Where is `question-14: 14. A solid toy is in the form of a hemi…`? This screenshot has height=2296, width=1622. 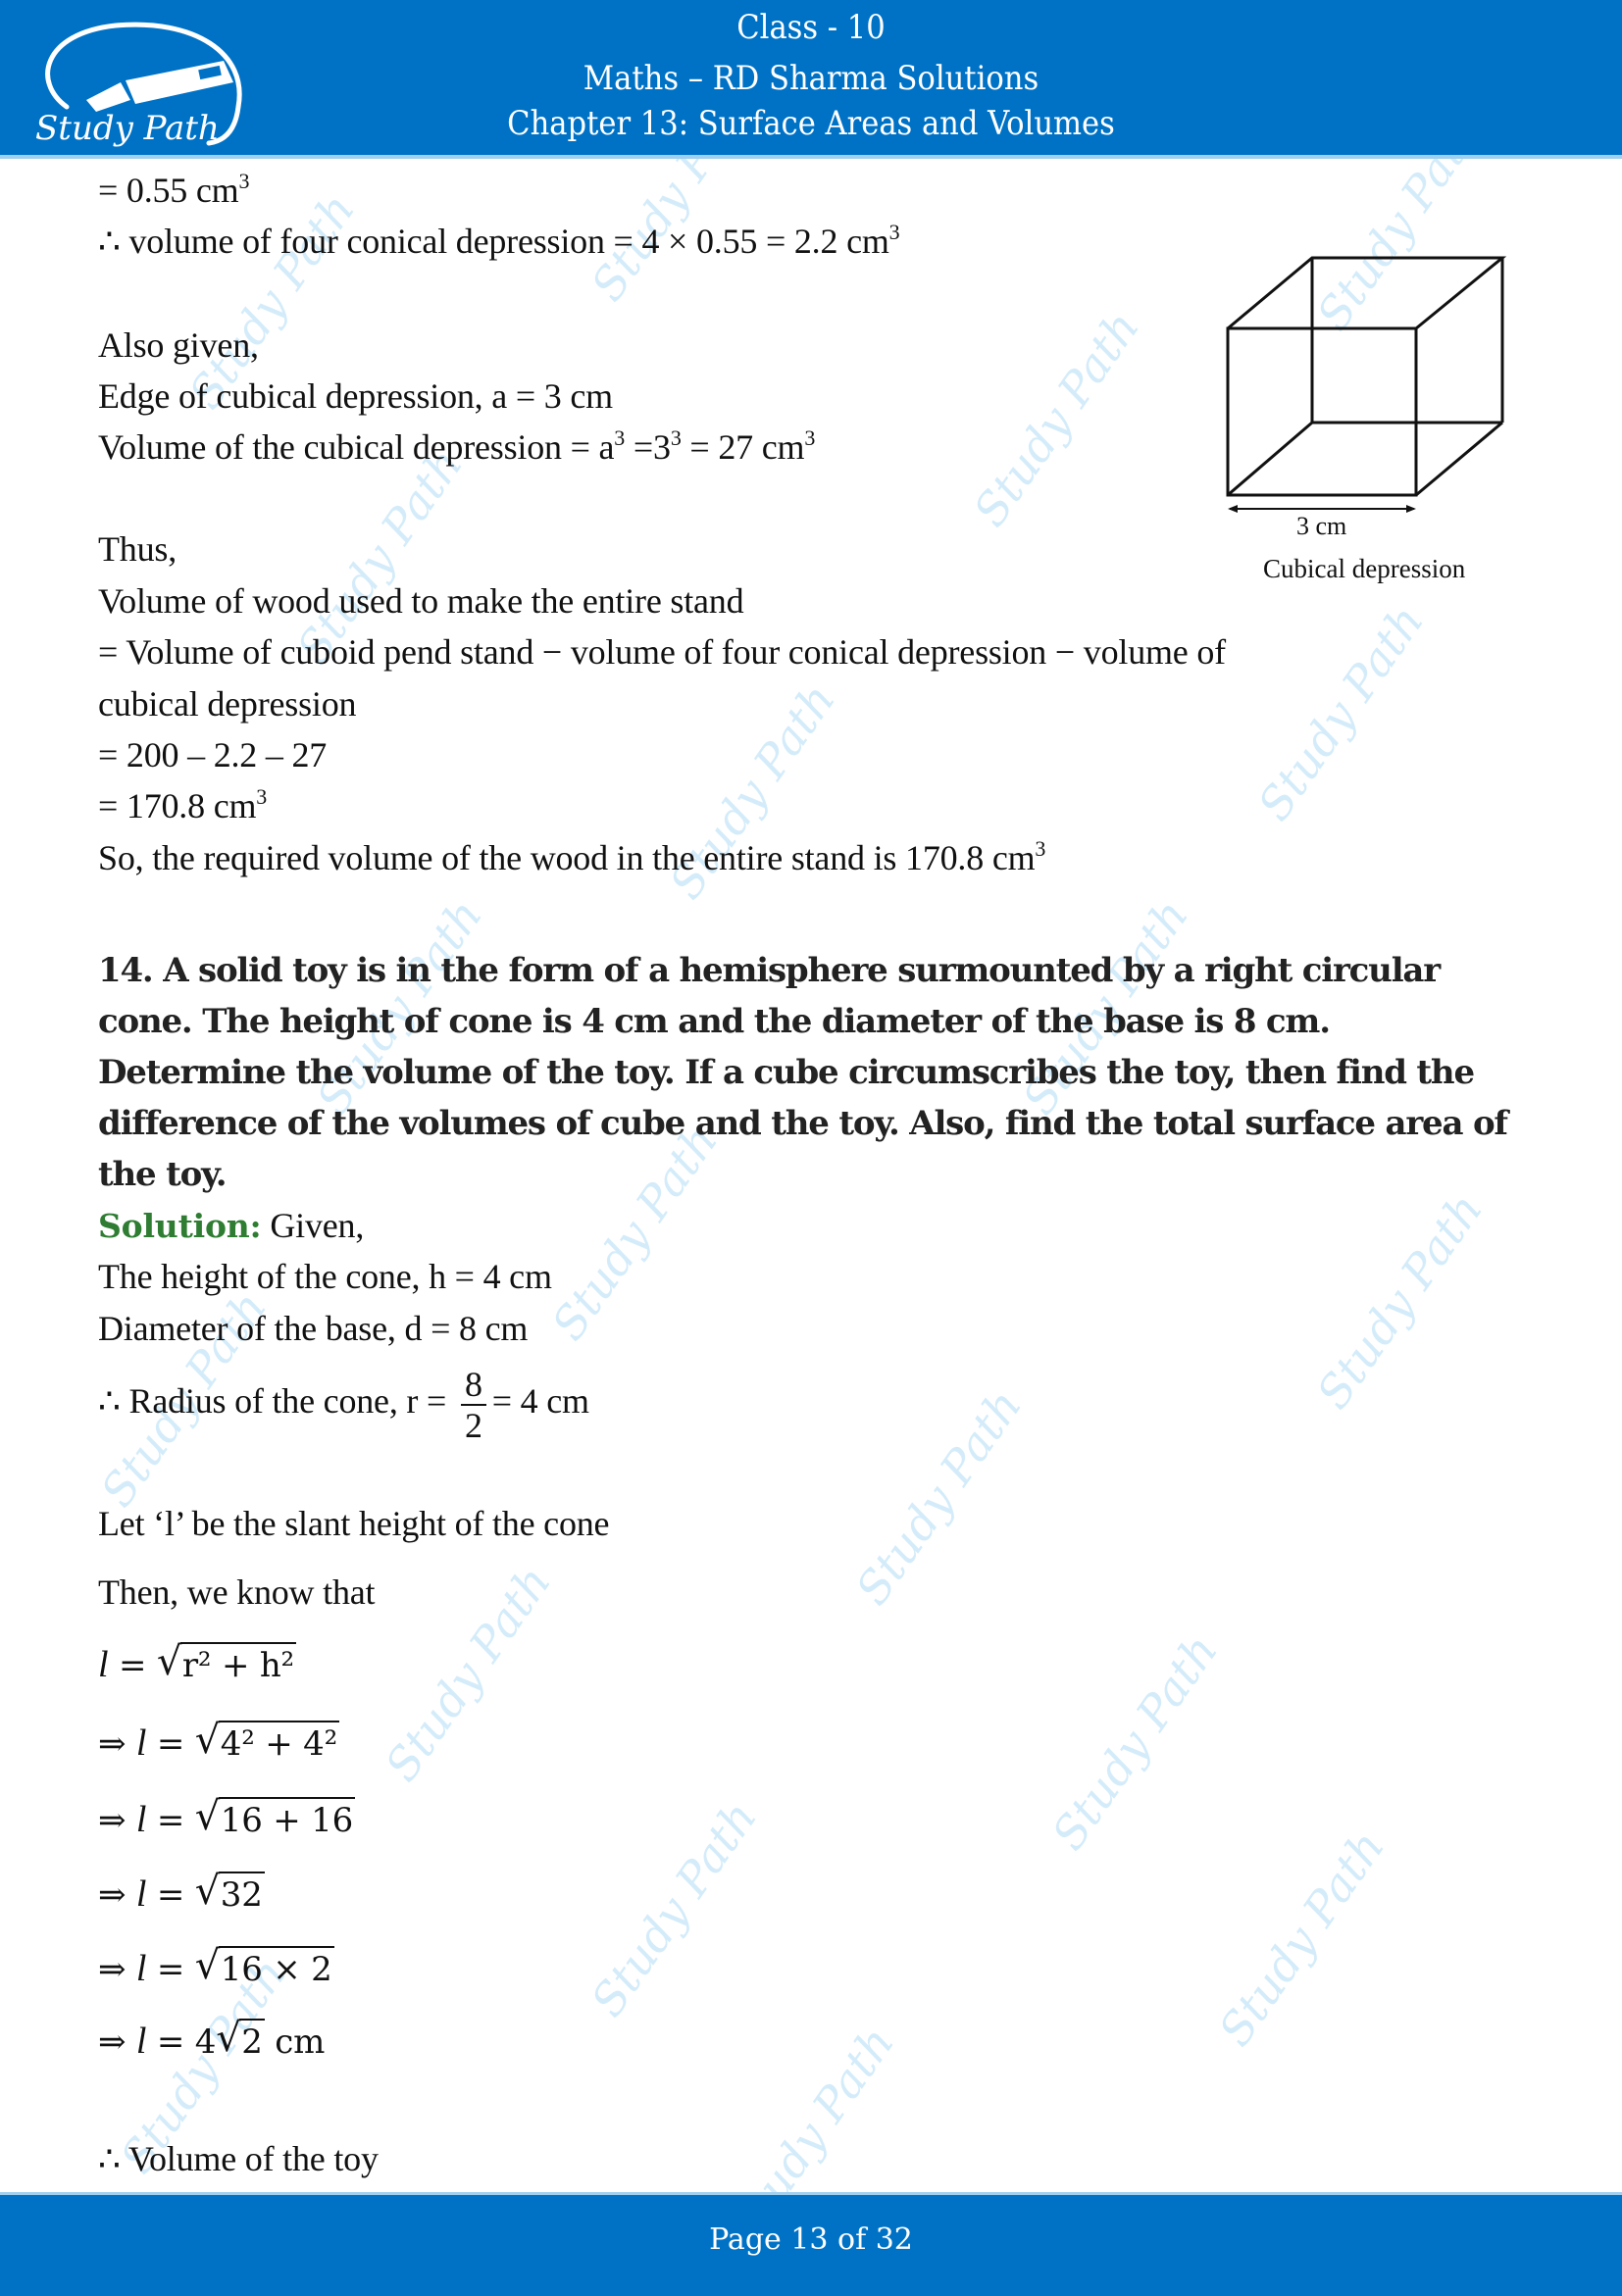 question-14: 14. A solid toy is in the form of a hemi… is located at coordinates (803, 1072).